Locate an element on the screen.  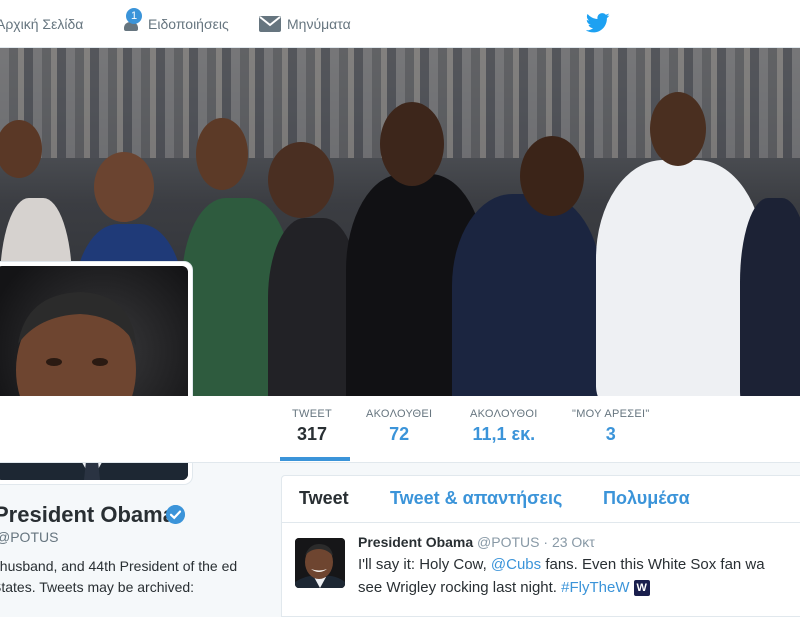
tweet-date: · 23 Οκτ is located at coordinates (568, 542).